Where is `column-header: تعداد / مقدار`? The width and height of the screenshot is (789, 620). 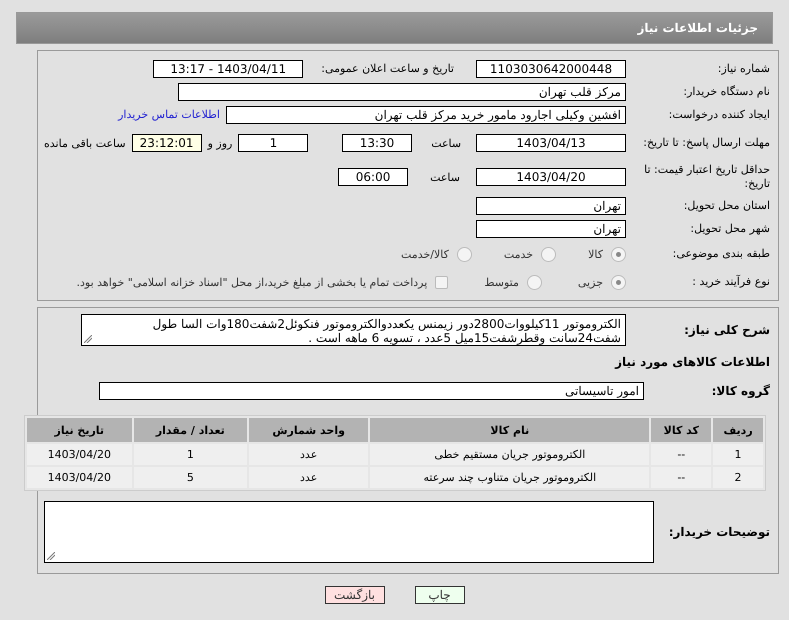 column-header: تعداد / مقدار is located at coordinates (191, 430).